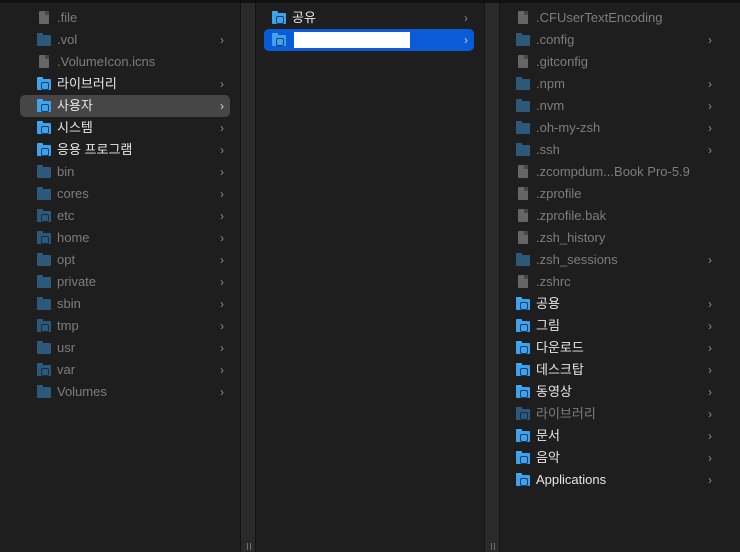  I want to click on system-folder-icon, so click(44, 128).